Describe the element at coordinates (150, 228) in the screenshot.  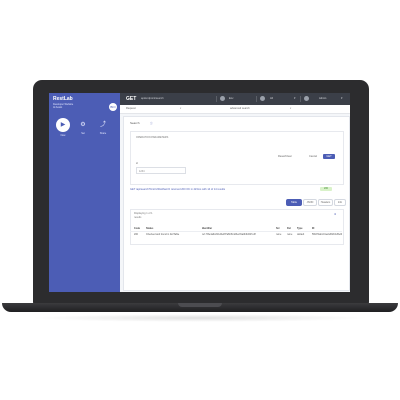
I see `column-header: Status` at that location.